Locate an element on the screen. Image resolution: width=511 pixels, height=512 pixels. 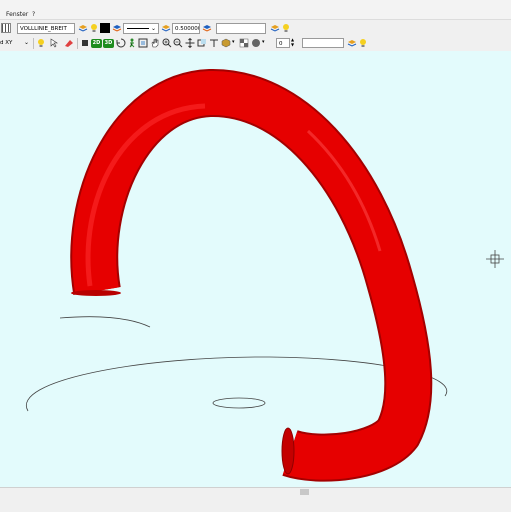
eraser-icon is located at coordinates (69, 43).